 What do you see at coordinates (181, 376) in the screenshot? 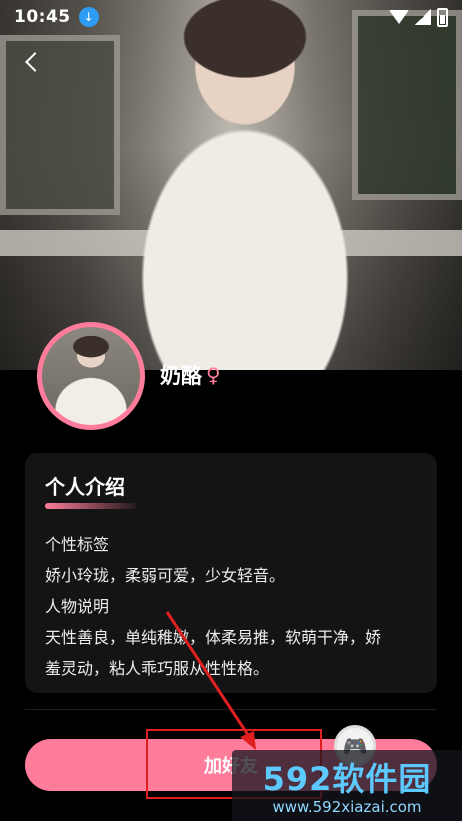
I see `profile-name: 奶酪` at bounding box center [181, 376].